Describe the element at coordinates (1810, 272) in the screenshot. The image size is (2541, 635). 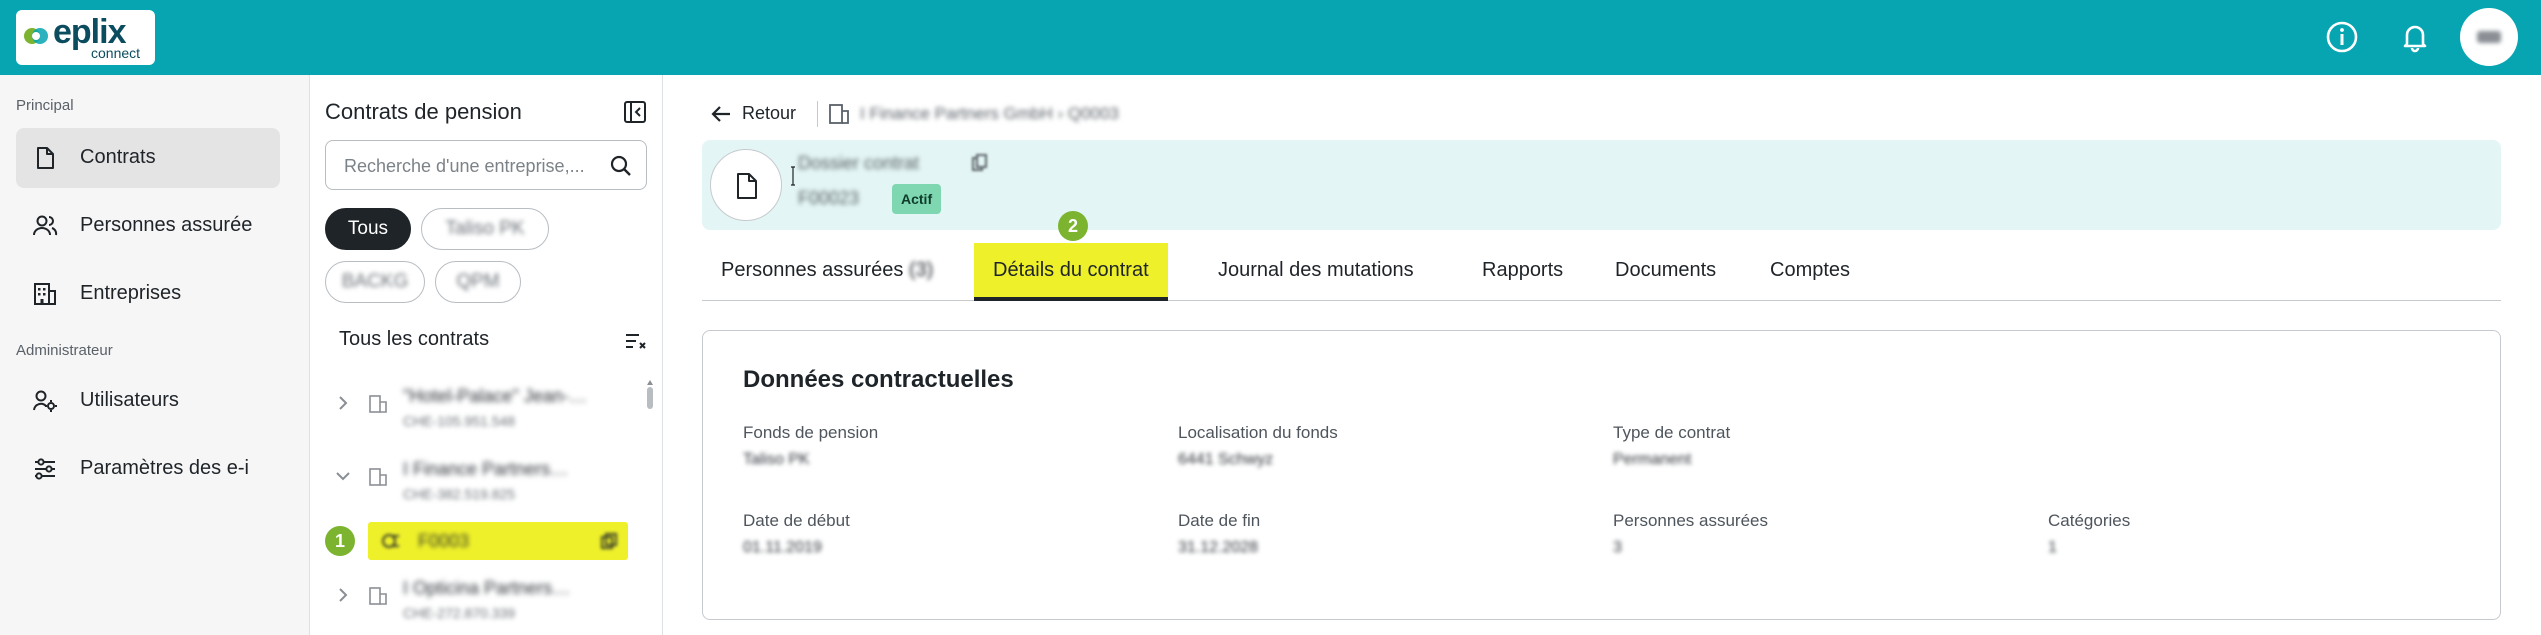
I see `tab-comptes: Comptes` at that location.